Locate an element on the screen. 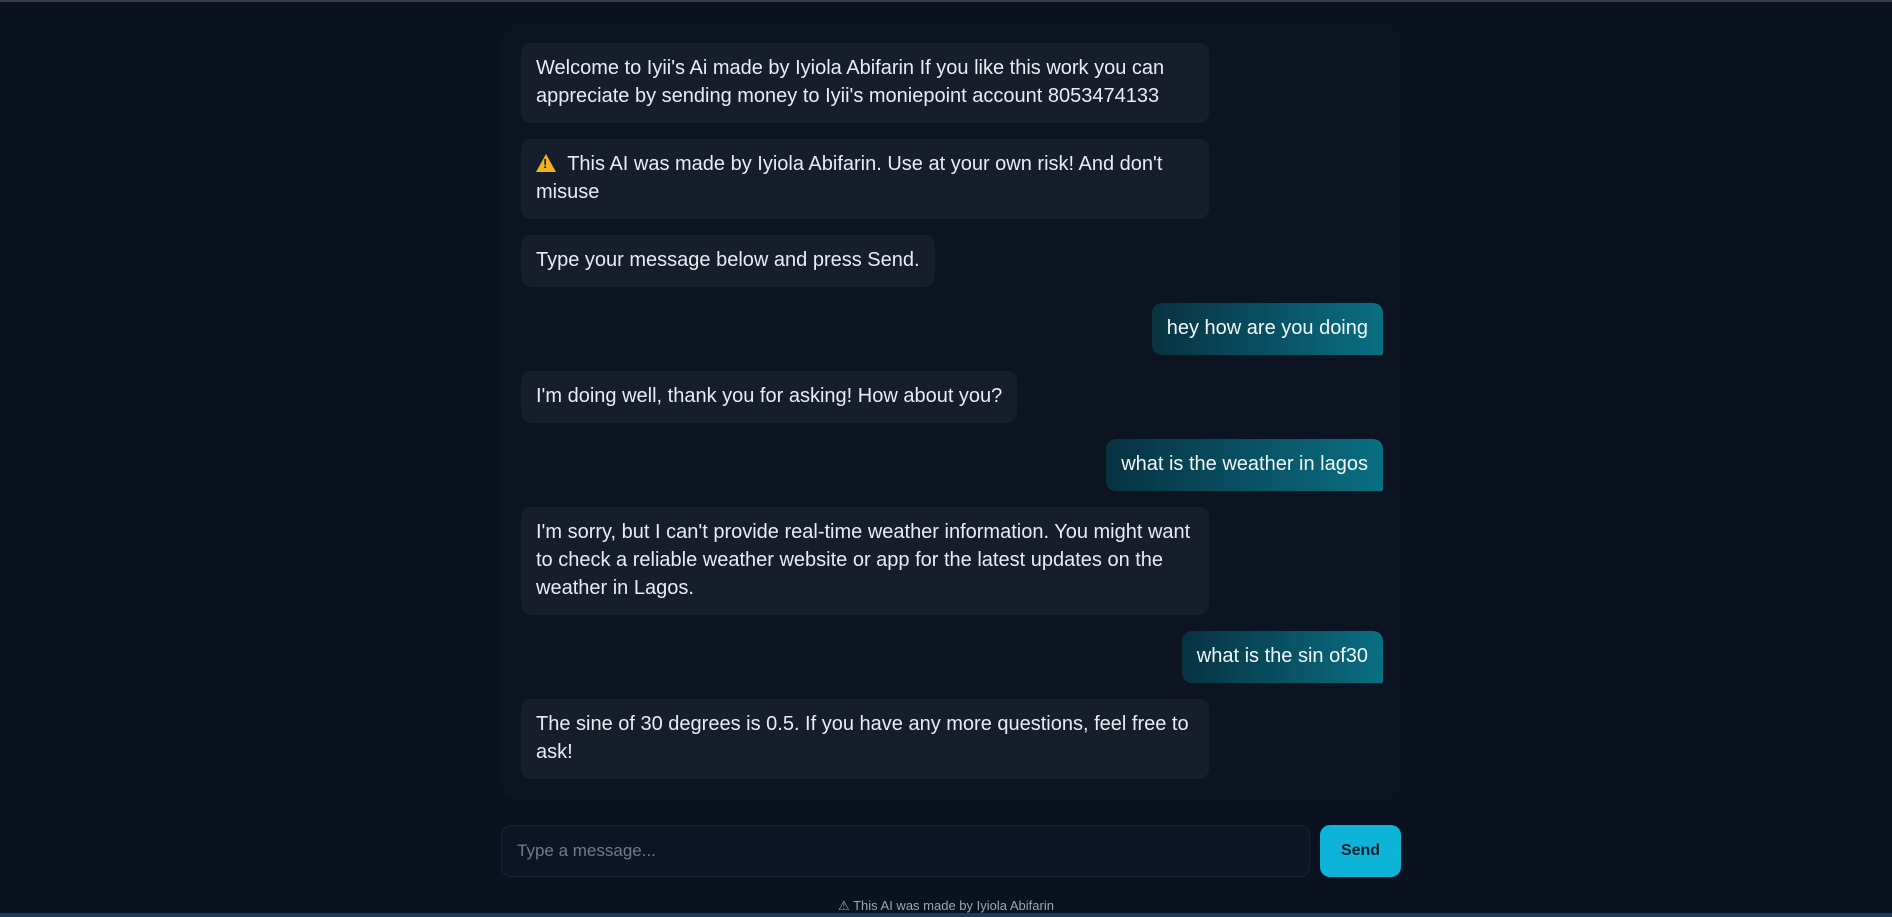  message-text: Type your message below and press Send. is located at coordinates (728, 260).